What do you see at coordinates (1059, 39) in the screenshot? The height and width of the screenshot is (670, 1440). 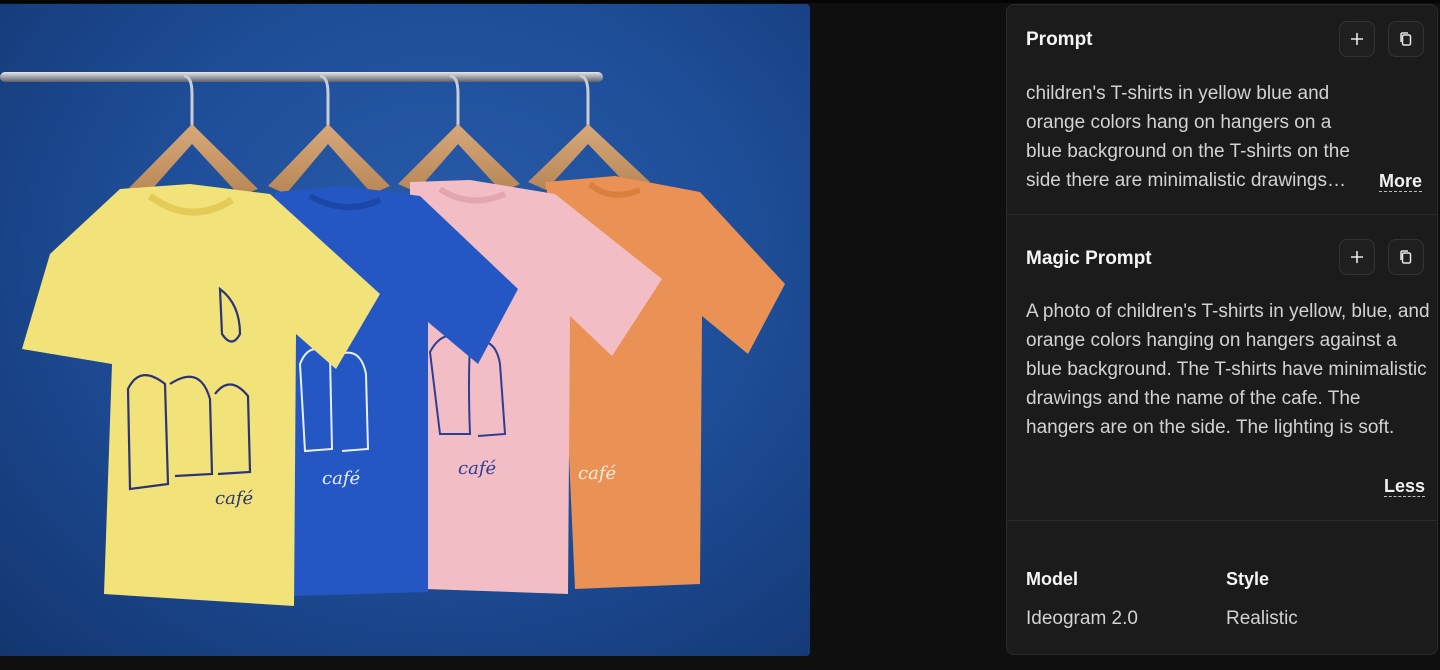 I see `prompt-title: Prompt` at bounding box center [1059, 39].